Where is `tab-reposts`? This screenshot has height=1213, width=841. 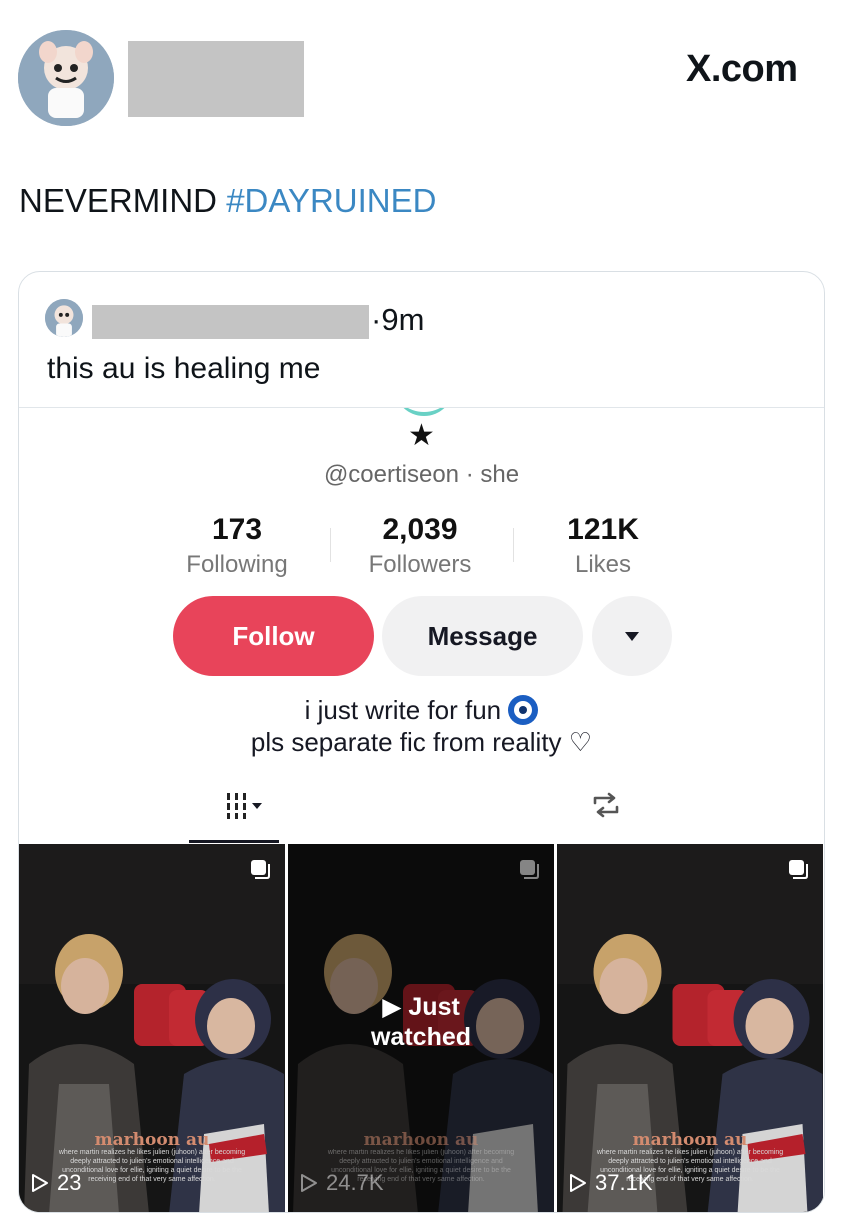
tab-reposts is located at coordinates (606, 808).